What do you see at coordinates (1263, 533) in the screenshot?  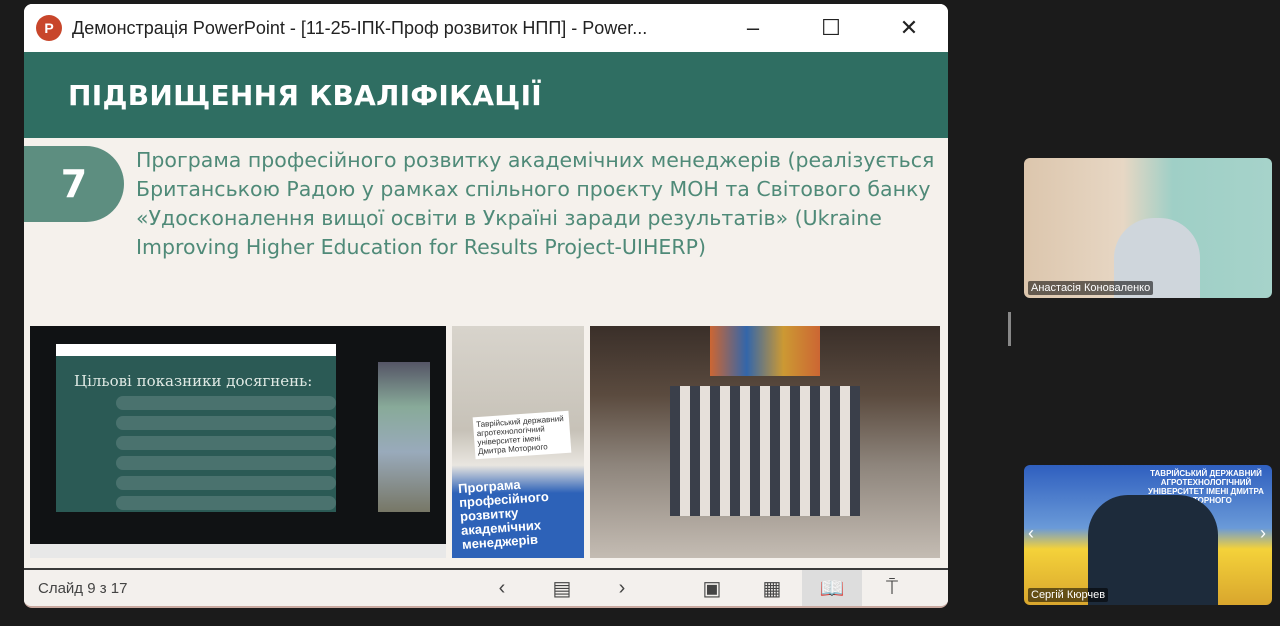 I see `chevron-right-icon: ›` at bounding box center [1263, 533].